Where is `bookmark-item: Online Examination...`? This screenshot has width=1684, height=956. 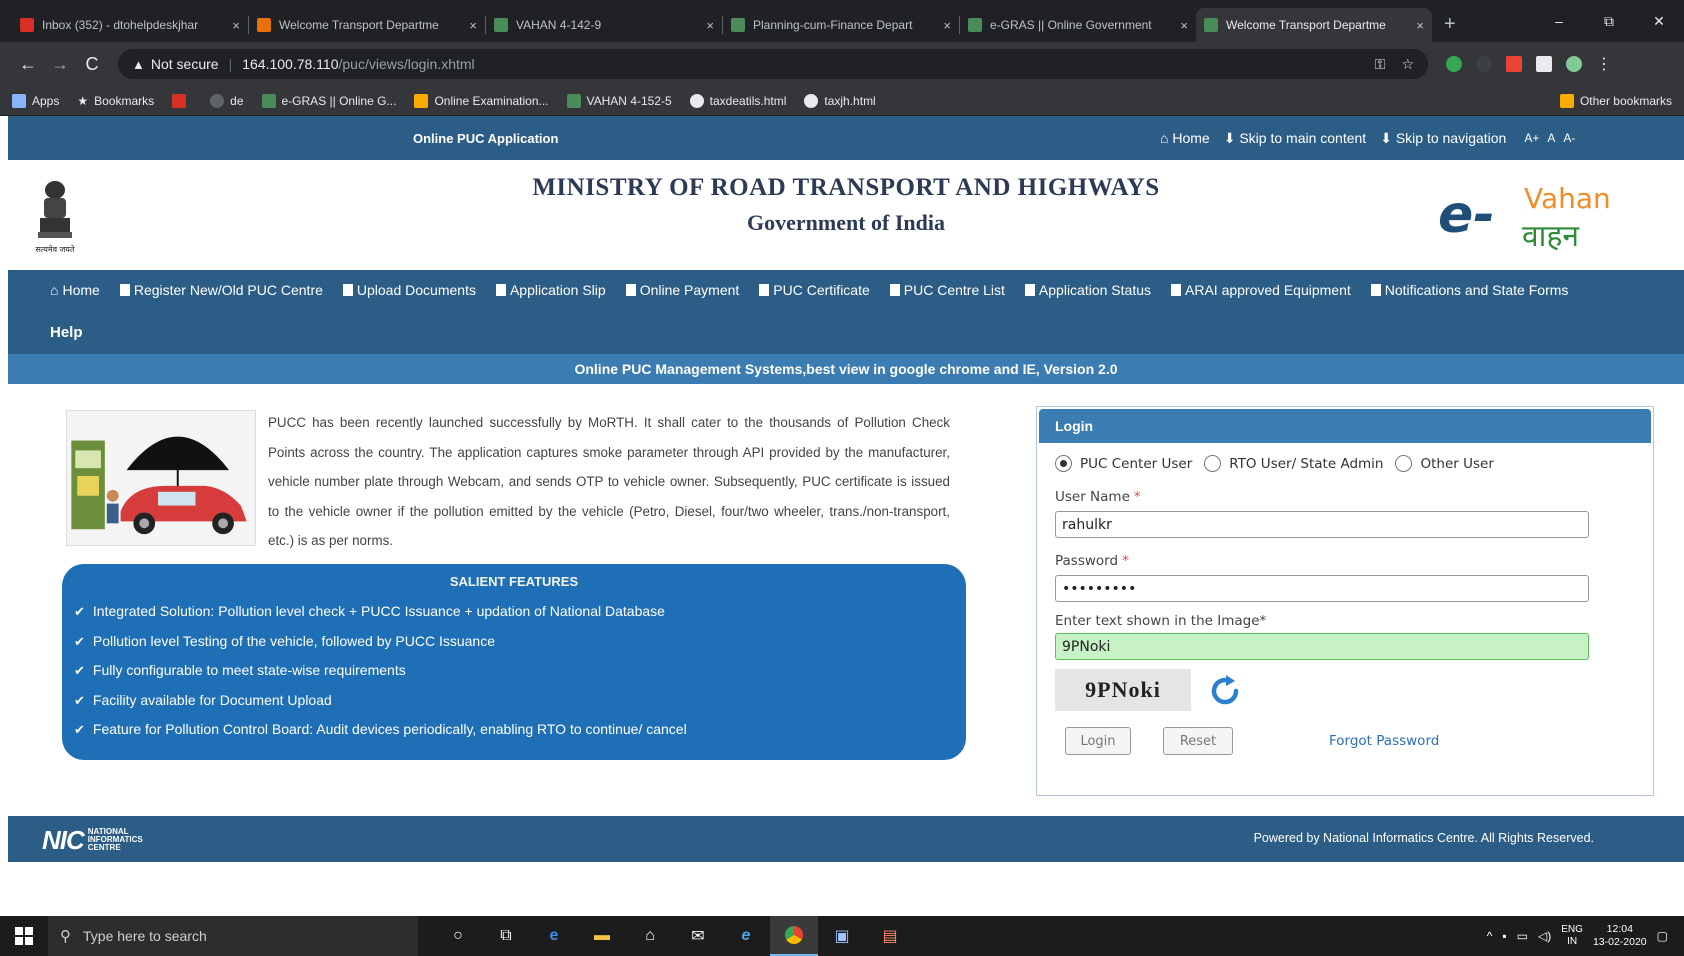
bookmark-item: Online Examination... is located at coordinates (481, 100).